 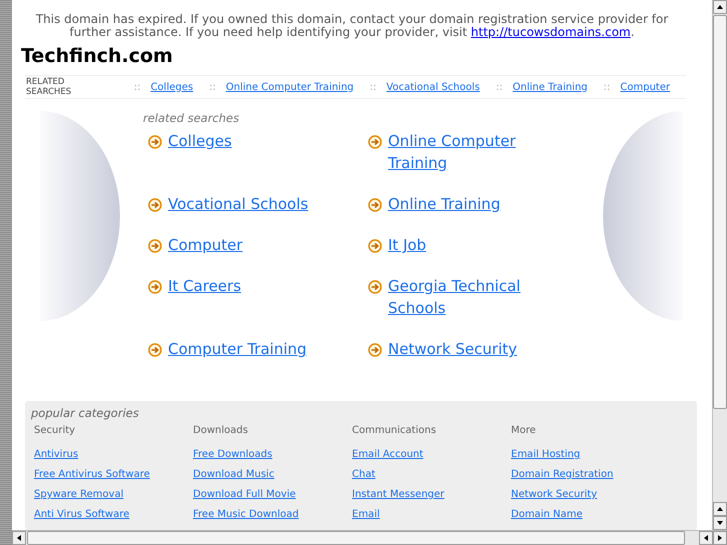 I want to click on search-link: Georgia Technical Schools, so click(x=475, y=297).